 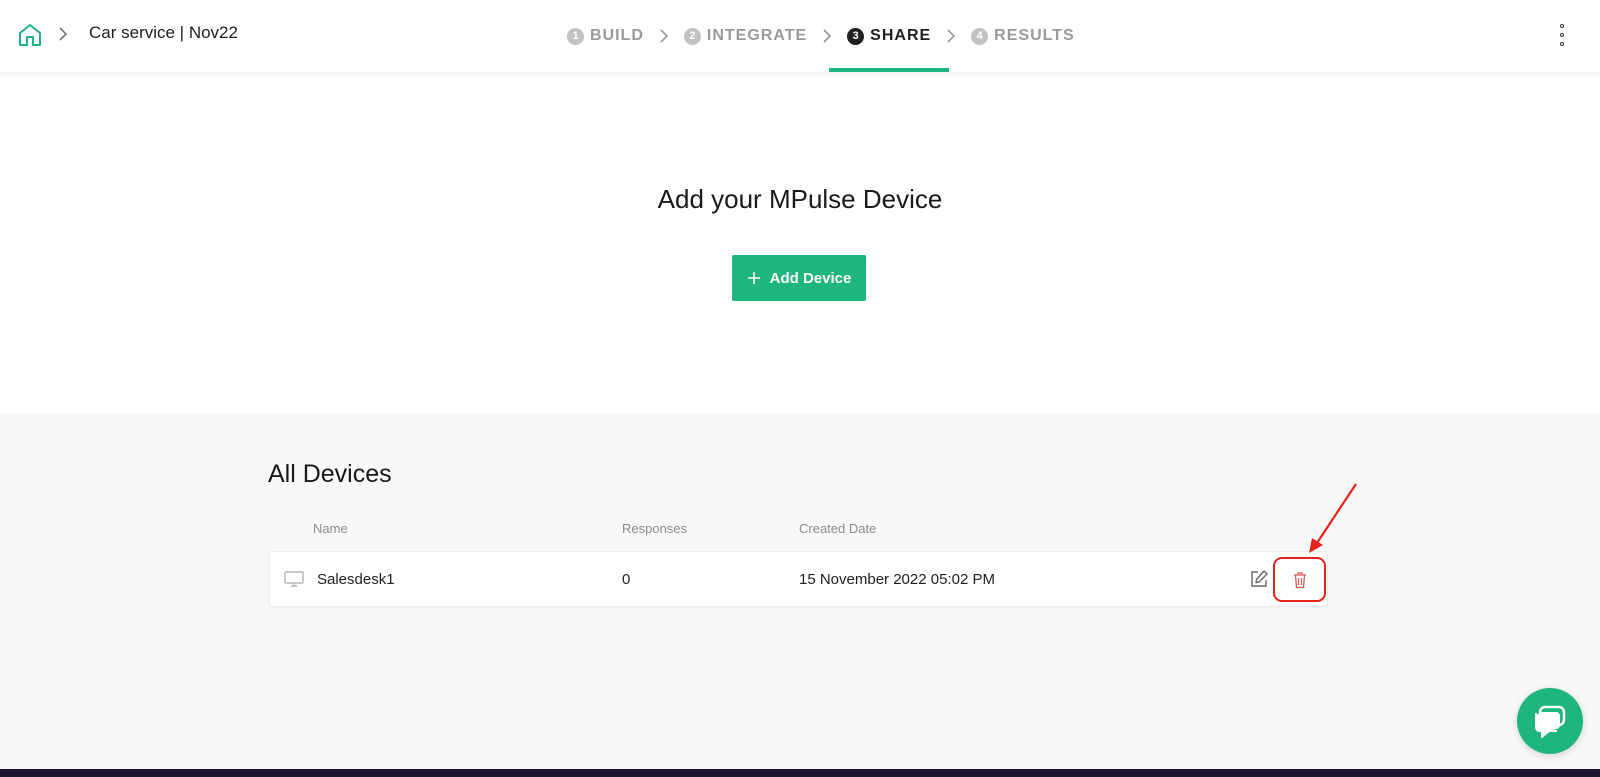 I want to click on step-number: 3, so click(x=856, y=36).